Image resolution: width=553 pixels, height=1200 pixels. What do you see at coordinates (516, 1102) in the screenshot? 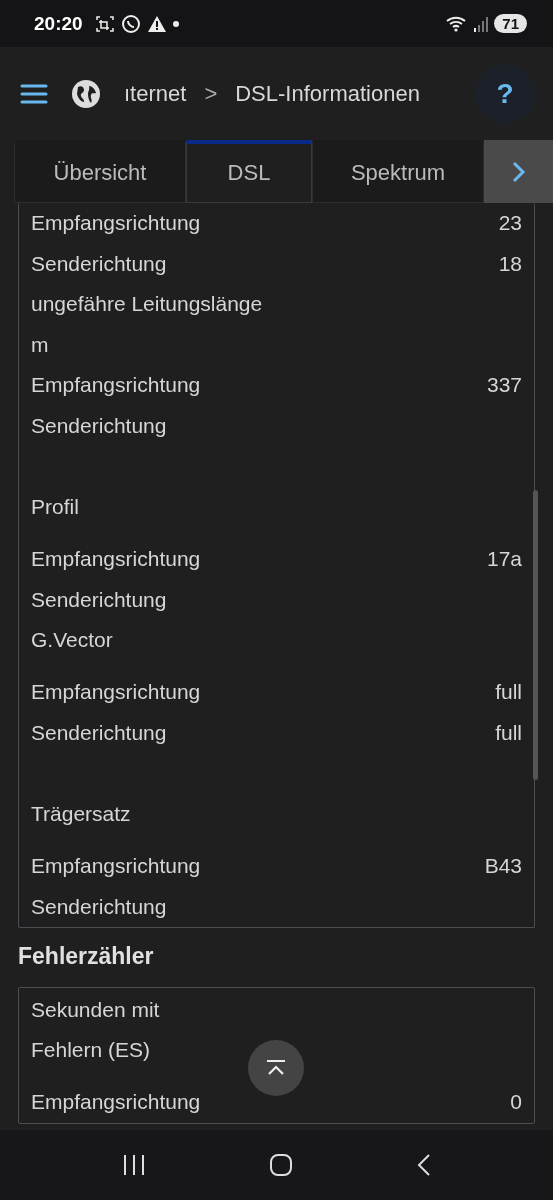
I see `row-value: 0` at bounding box center [516, 1102].